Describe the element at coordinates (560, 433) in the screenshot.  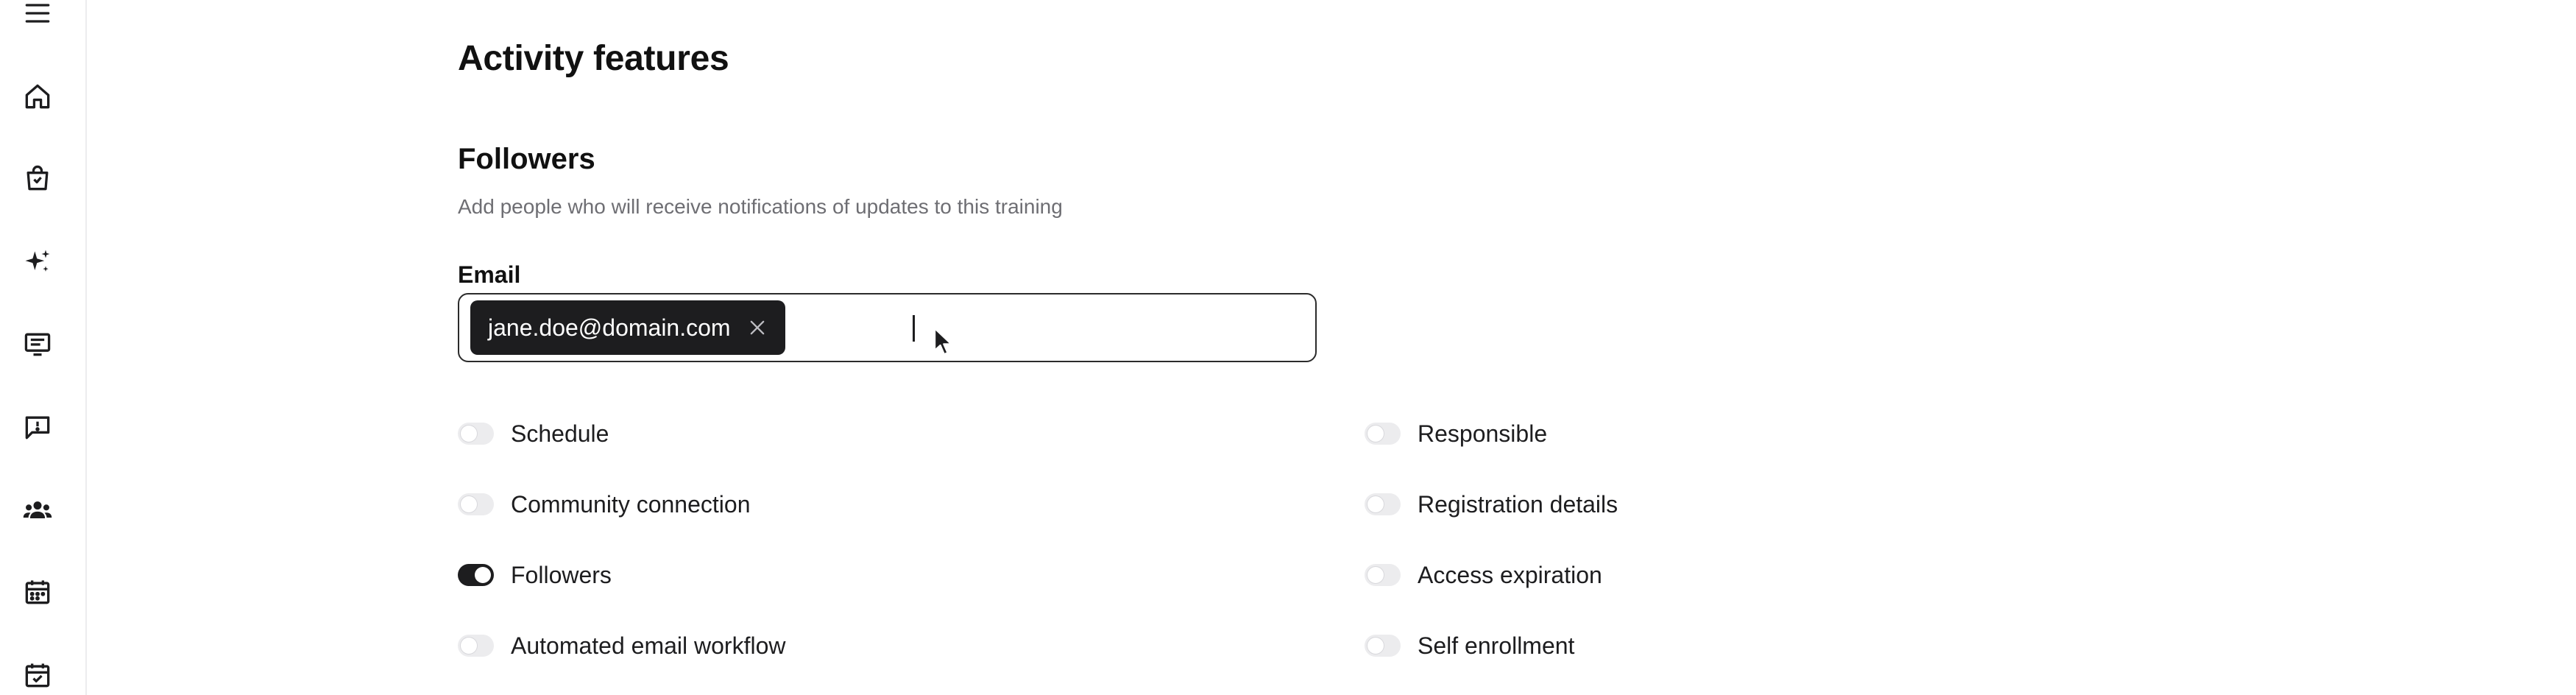
I see `toggle-label: Schedule` at that location.